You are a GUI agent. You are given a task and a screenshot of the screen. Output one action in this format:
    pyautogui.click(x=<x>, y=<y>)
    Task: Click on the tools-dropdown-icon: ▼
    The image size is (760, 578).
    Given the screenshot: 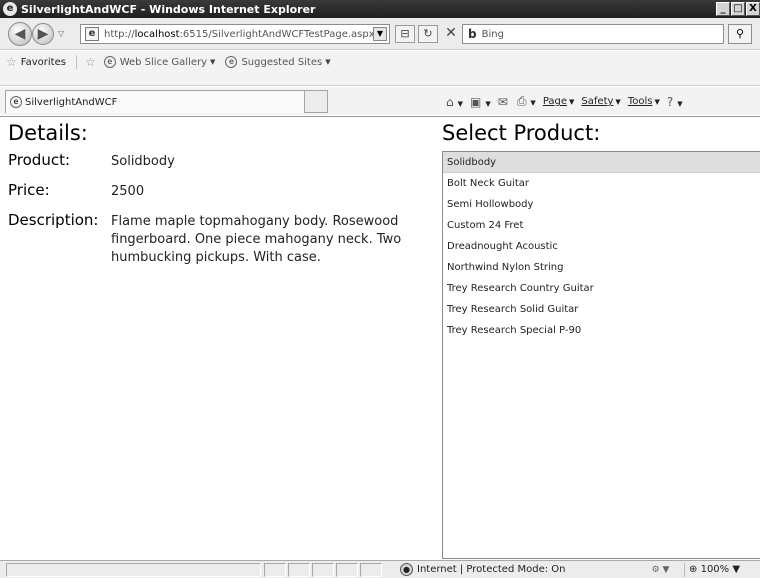 What is the action you would take?
    pyautogui.click(x=657, y=102)
    